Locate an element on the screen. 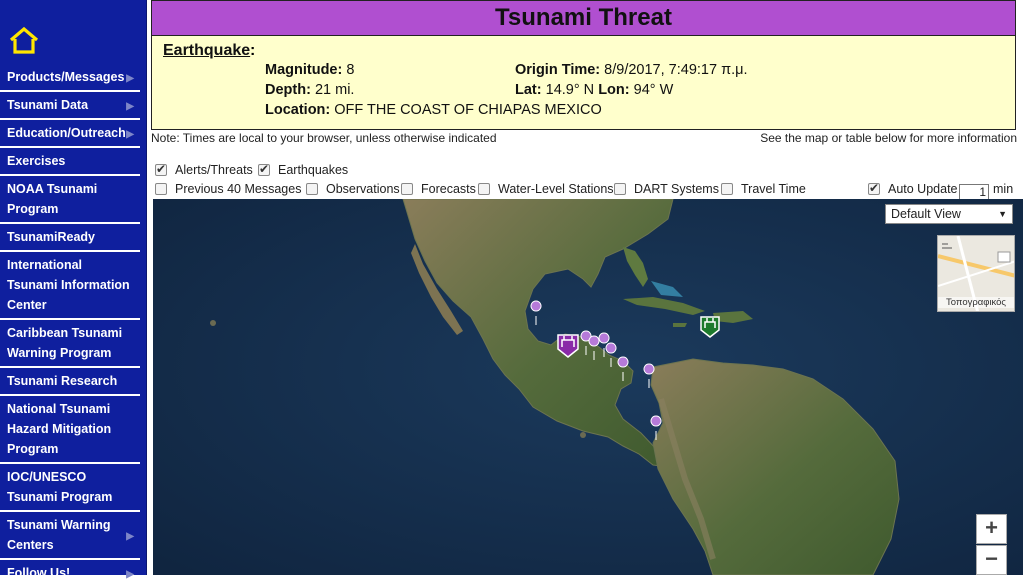 The image size is (1023, 588). water-level-box is located at coordinates (484, 189).